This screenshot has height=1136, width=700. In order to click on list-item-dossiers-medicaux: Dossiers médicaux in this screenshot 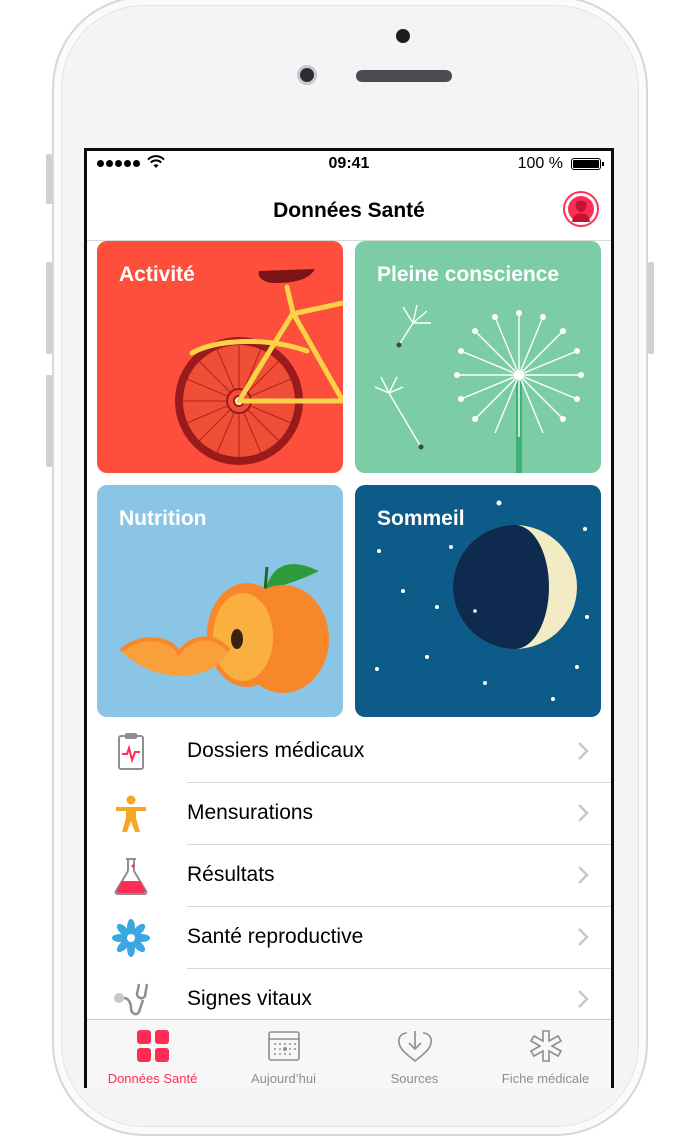, I will do `click(349, 752)`.